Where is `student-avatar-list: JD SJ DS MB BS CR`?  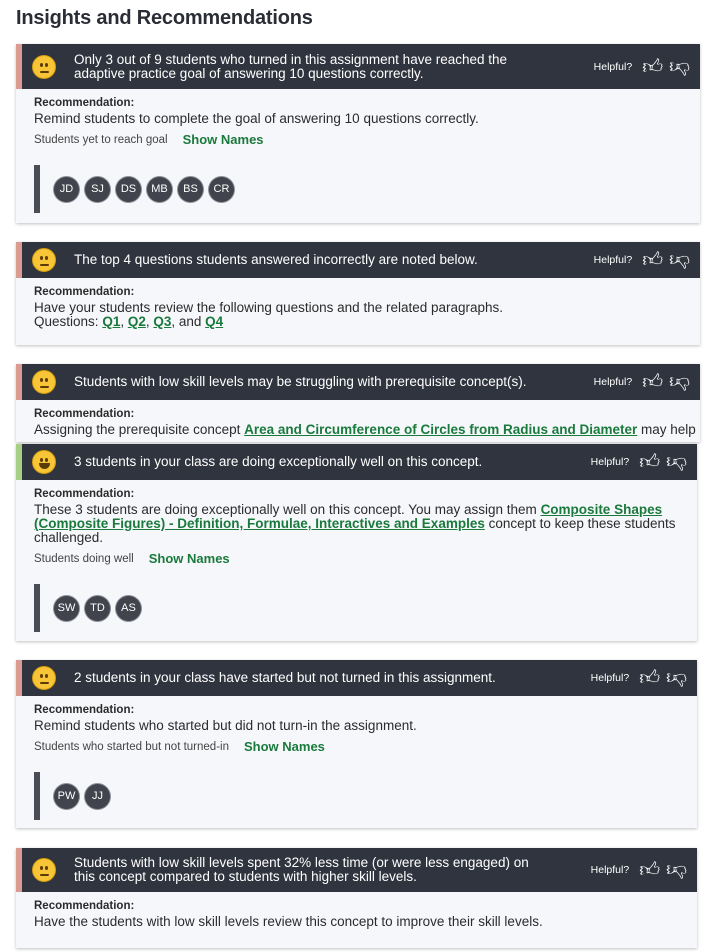
student-avatar-list: JD SJ DS MB BS CR is located at coordinates (358, 189).